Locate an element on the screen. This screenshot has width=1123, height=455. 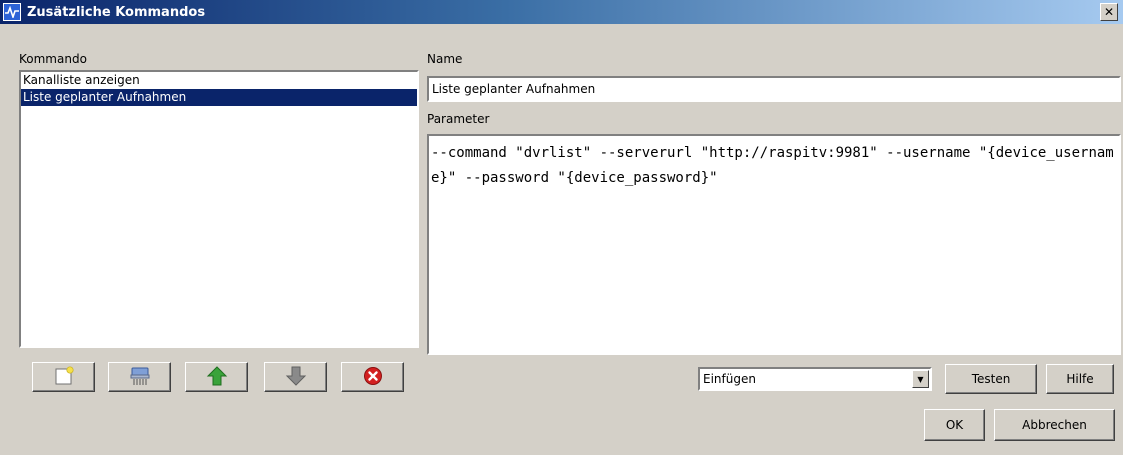
list-item-geplante-aufnahmen: Liste geplanter Aufnahmen is located at coordinates (219, 97).